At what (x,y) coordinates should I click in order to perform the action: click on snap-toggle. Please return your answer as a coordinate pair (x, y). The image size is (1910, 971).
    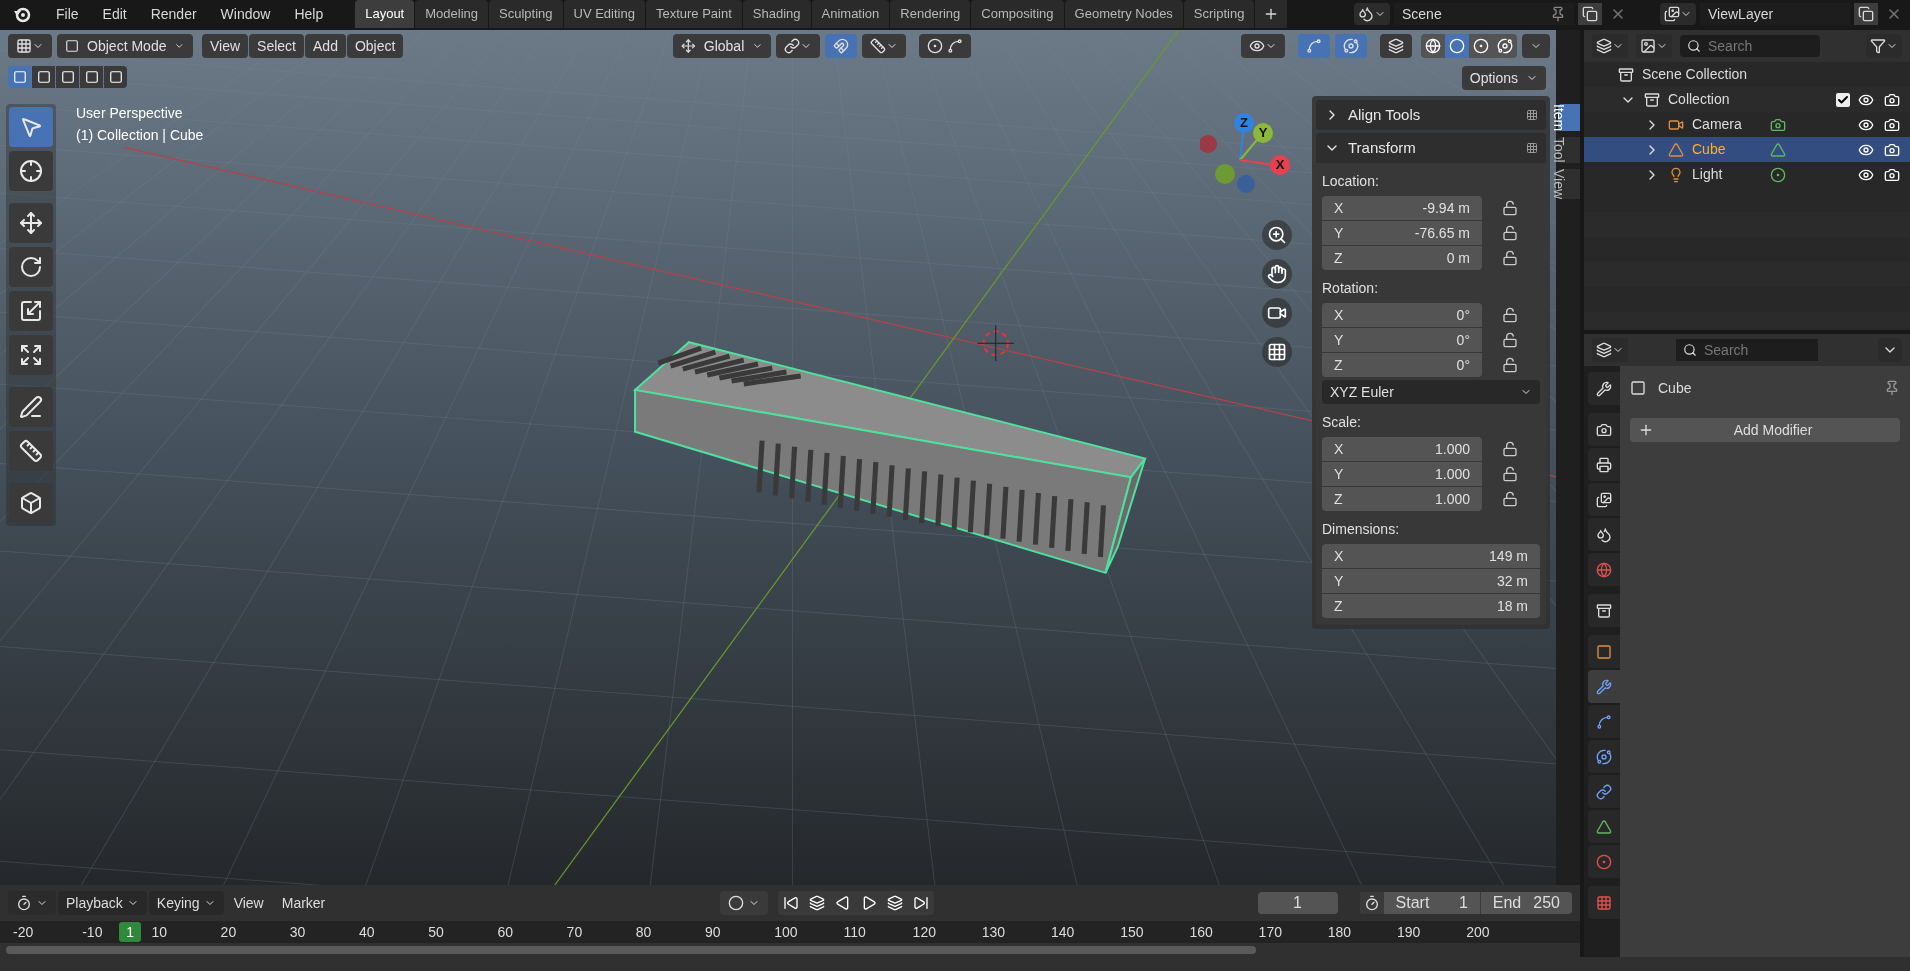
    Looking at the image, I should click on (841, 46).